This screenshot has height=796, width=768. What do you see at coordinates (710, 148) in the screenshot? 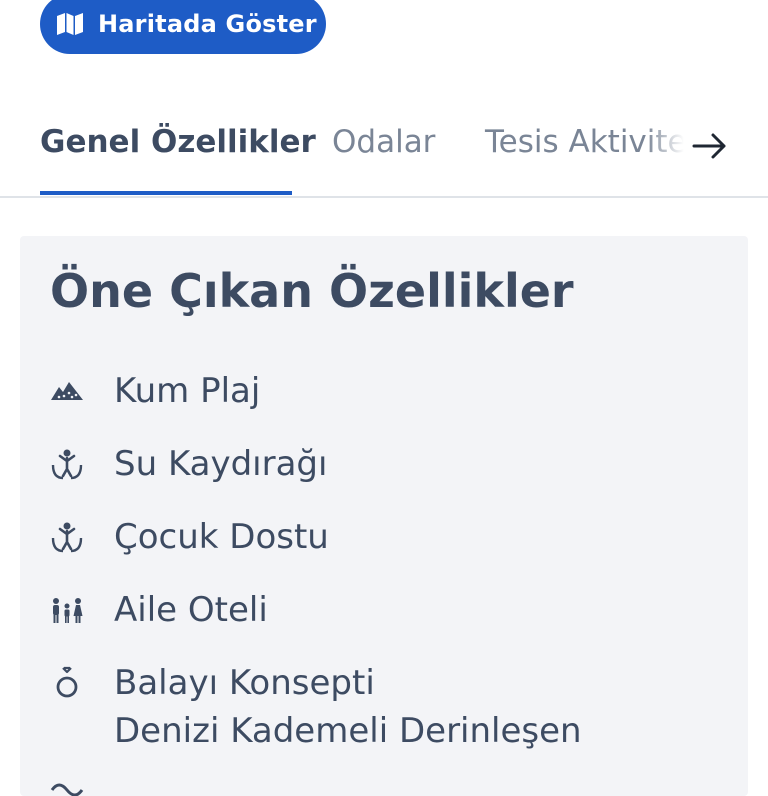
I see `arrow-right-icon` at bounding box center [710, 148].